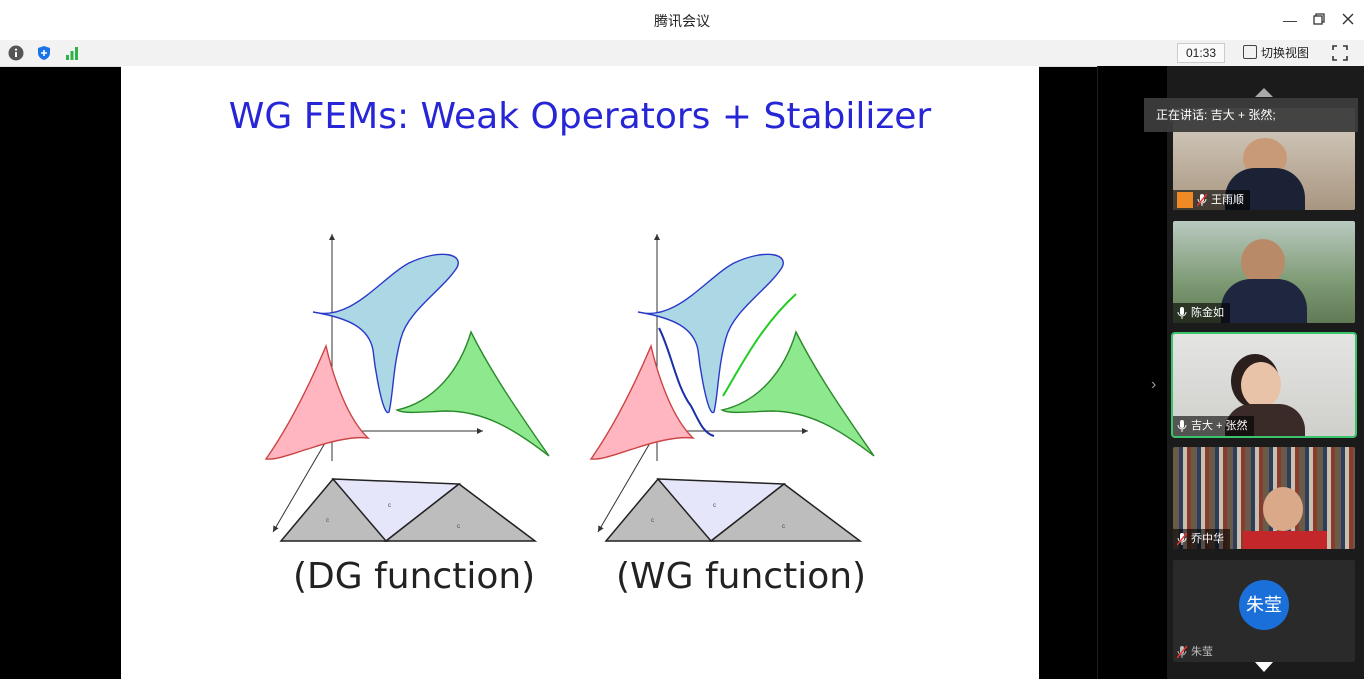  I want to click on participant-tile-4: 乔中华, so click(1264, 498).